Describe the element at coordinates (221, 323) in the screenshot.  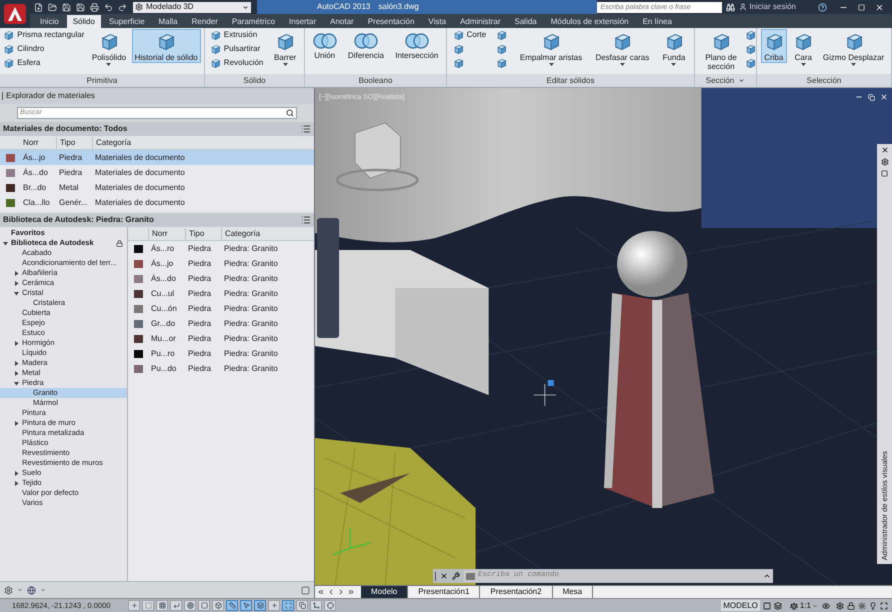
I see `material-row: Gr...do Piedra Piedra: Granito` at that location.